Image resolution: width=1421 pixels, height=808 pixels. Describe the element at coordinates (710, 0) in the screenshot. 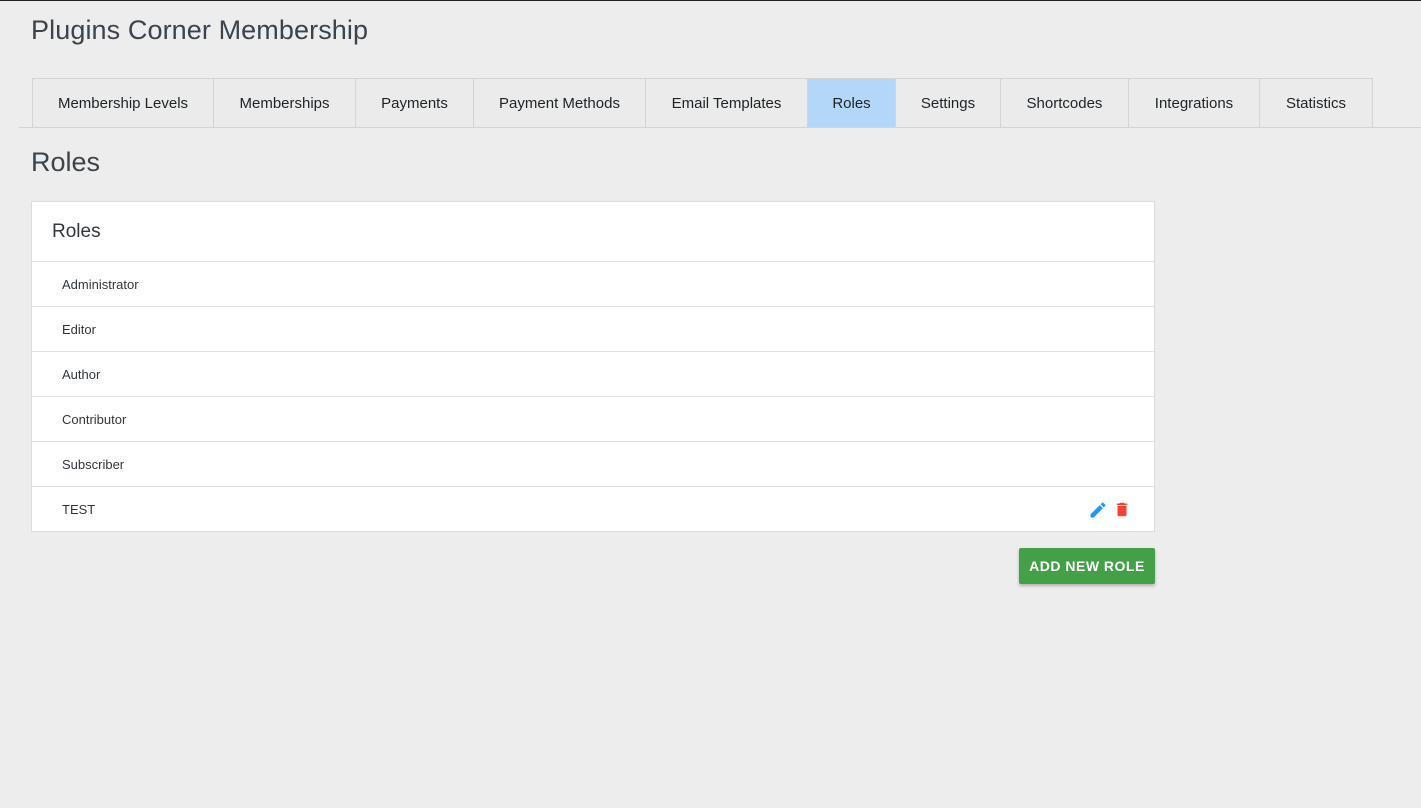

I see `window-top-border` at that location.